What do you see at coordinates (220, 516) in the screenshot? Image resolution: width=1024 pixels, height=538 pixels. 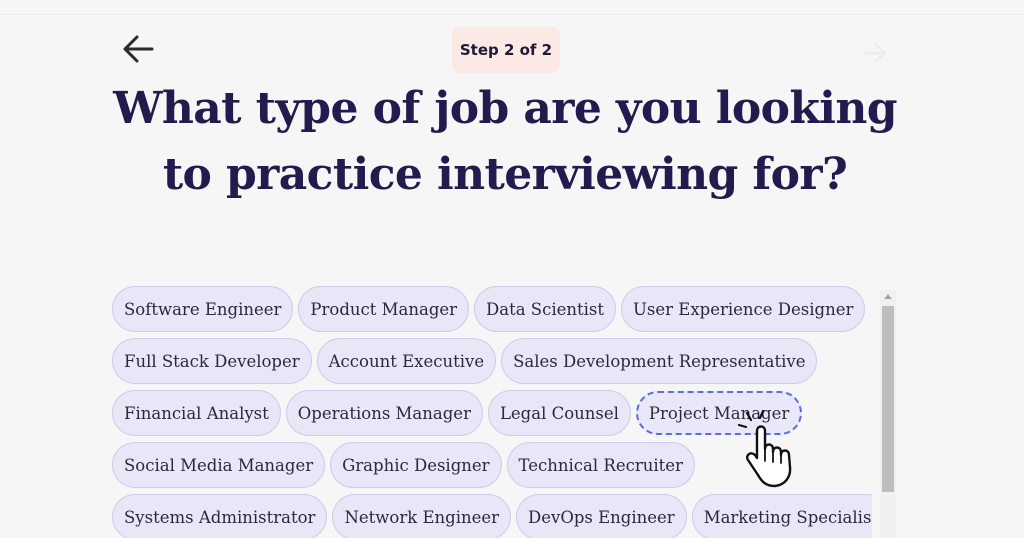 I see `job-chip-systems-administrator: Systems Administrator` at bounding box center [220, 516].